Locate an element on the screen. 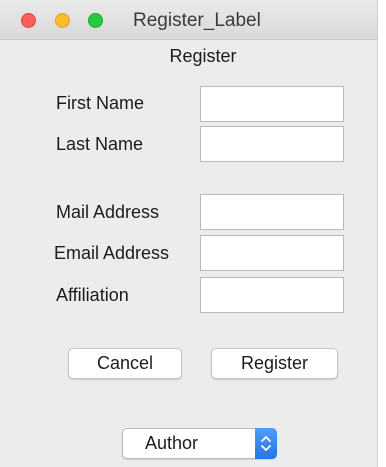 The width and height of the screenshot is (386, 467). first-name-label: First Name is located at coordinates (100, 103).